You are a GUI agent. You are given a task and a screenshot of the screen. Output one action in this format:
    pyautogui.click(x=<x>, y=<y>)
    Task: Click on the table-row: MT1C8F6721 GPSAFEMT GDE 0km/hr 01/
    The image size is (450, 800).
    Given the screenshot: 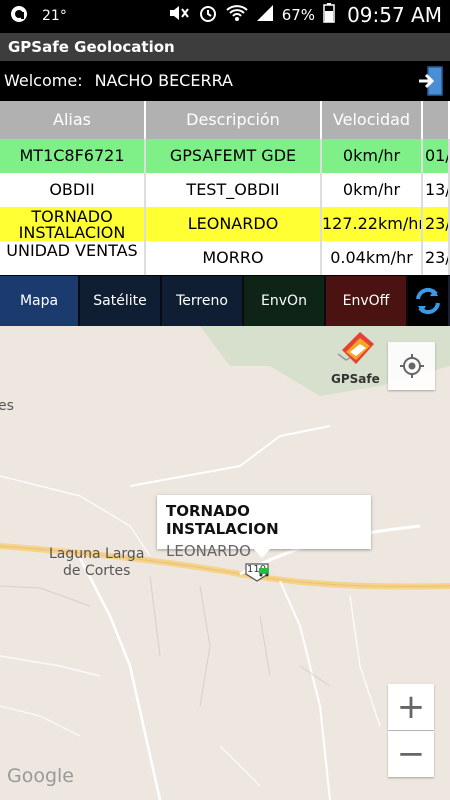 What is the action you would take?
    pyautogui.click(x=225, y=157)
    